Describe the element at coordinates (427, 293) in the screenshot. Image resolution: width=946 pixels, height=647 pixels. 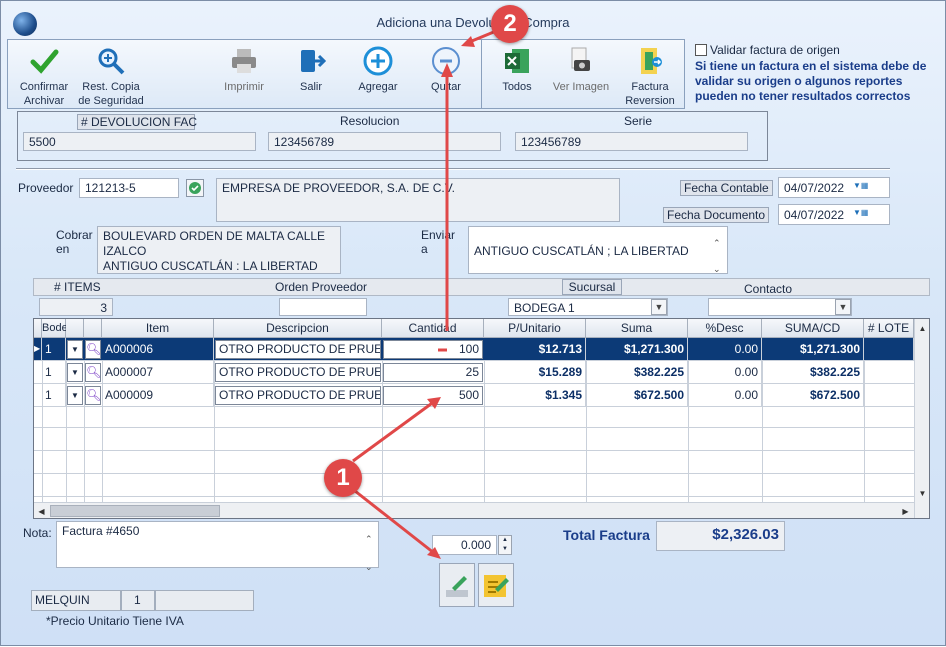
I see `annotation-arrows` at that location.